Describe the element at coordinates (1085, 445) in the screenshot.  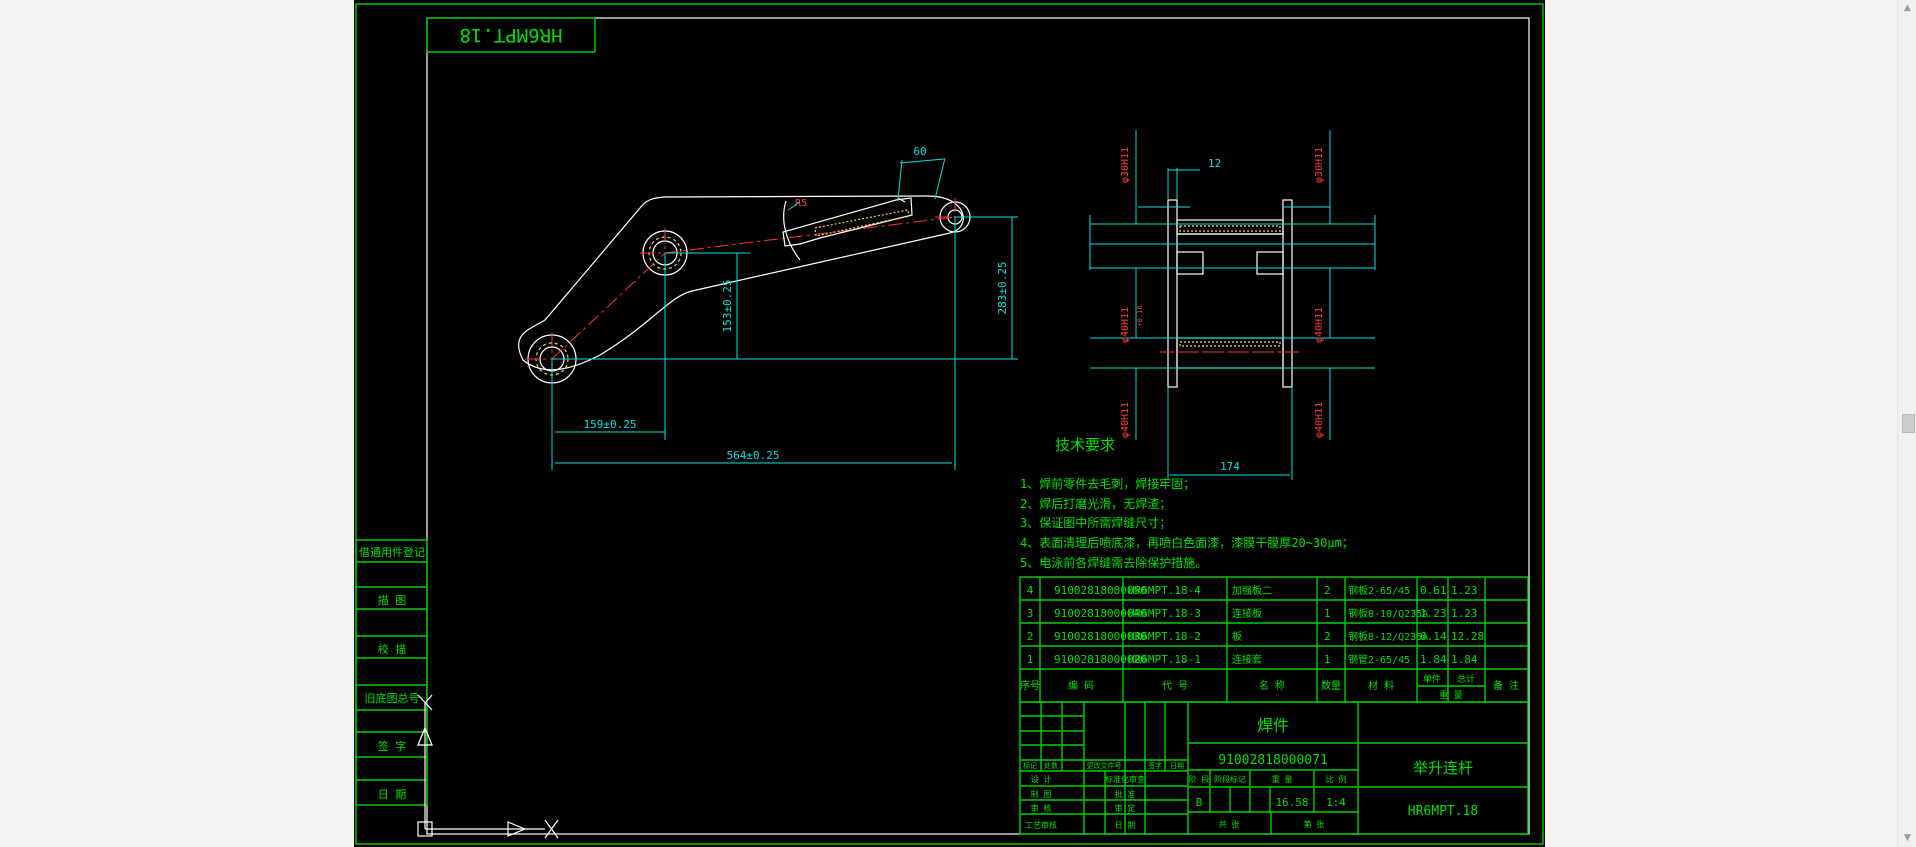
I see `requirements-title: 技术要求` at that location.